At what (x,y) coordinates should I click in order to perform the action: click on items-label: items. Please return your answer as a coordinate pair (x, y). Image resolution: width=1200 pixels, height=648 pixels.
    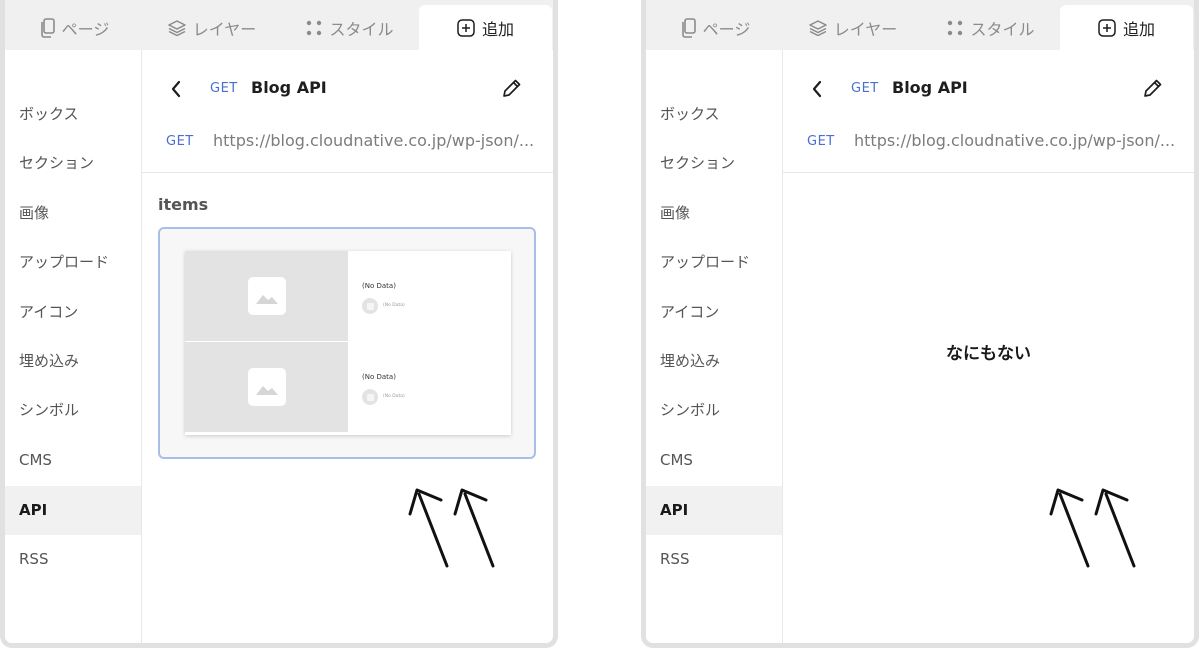
    Looking at the image, I should click on (183, 204).